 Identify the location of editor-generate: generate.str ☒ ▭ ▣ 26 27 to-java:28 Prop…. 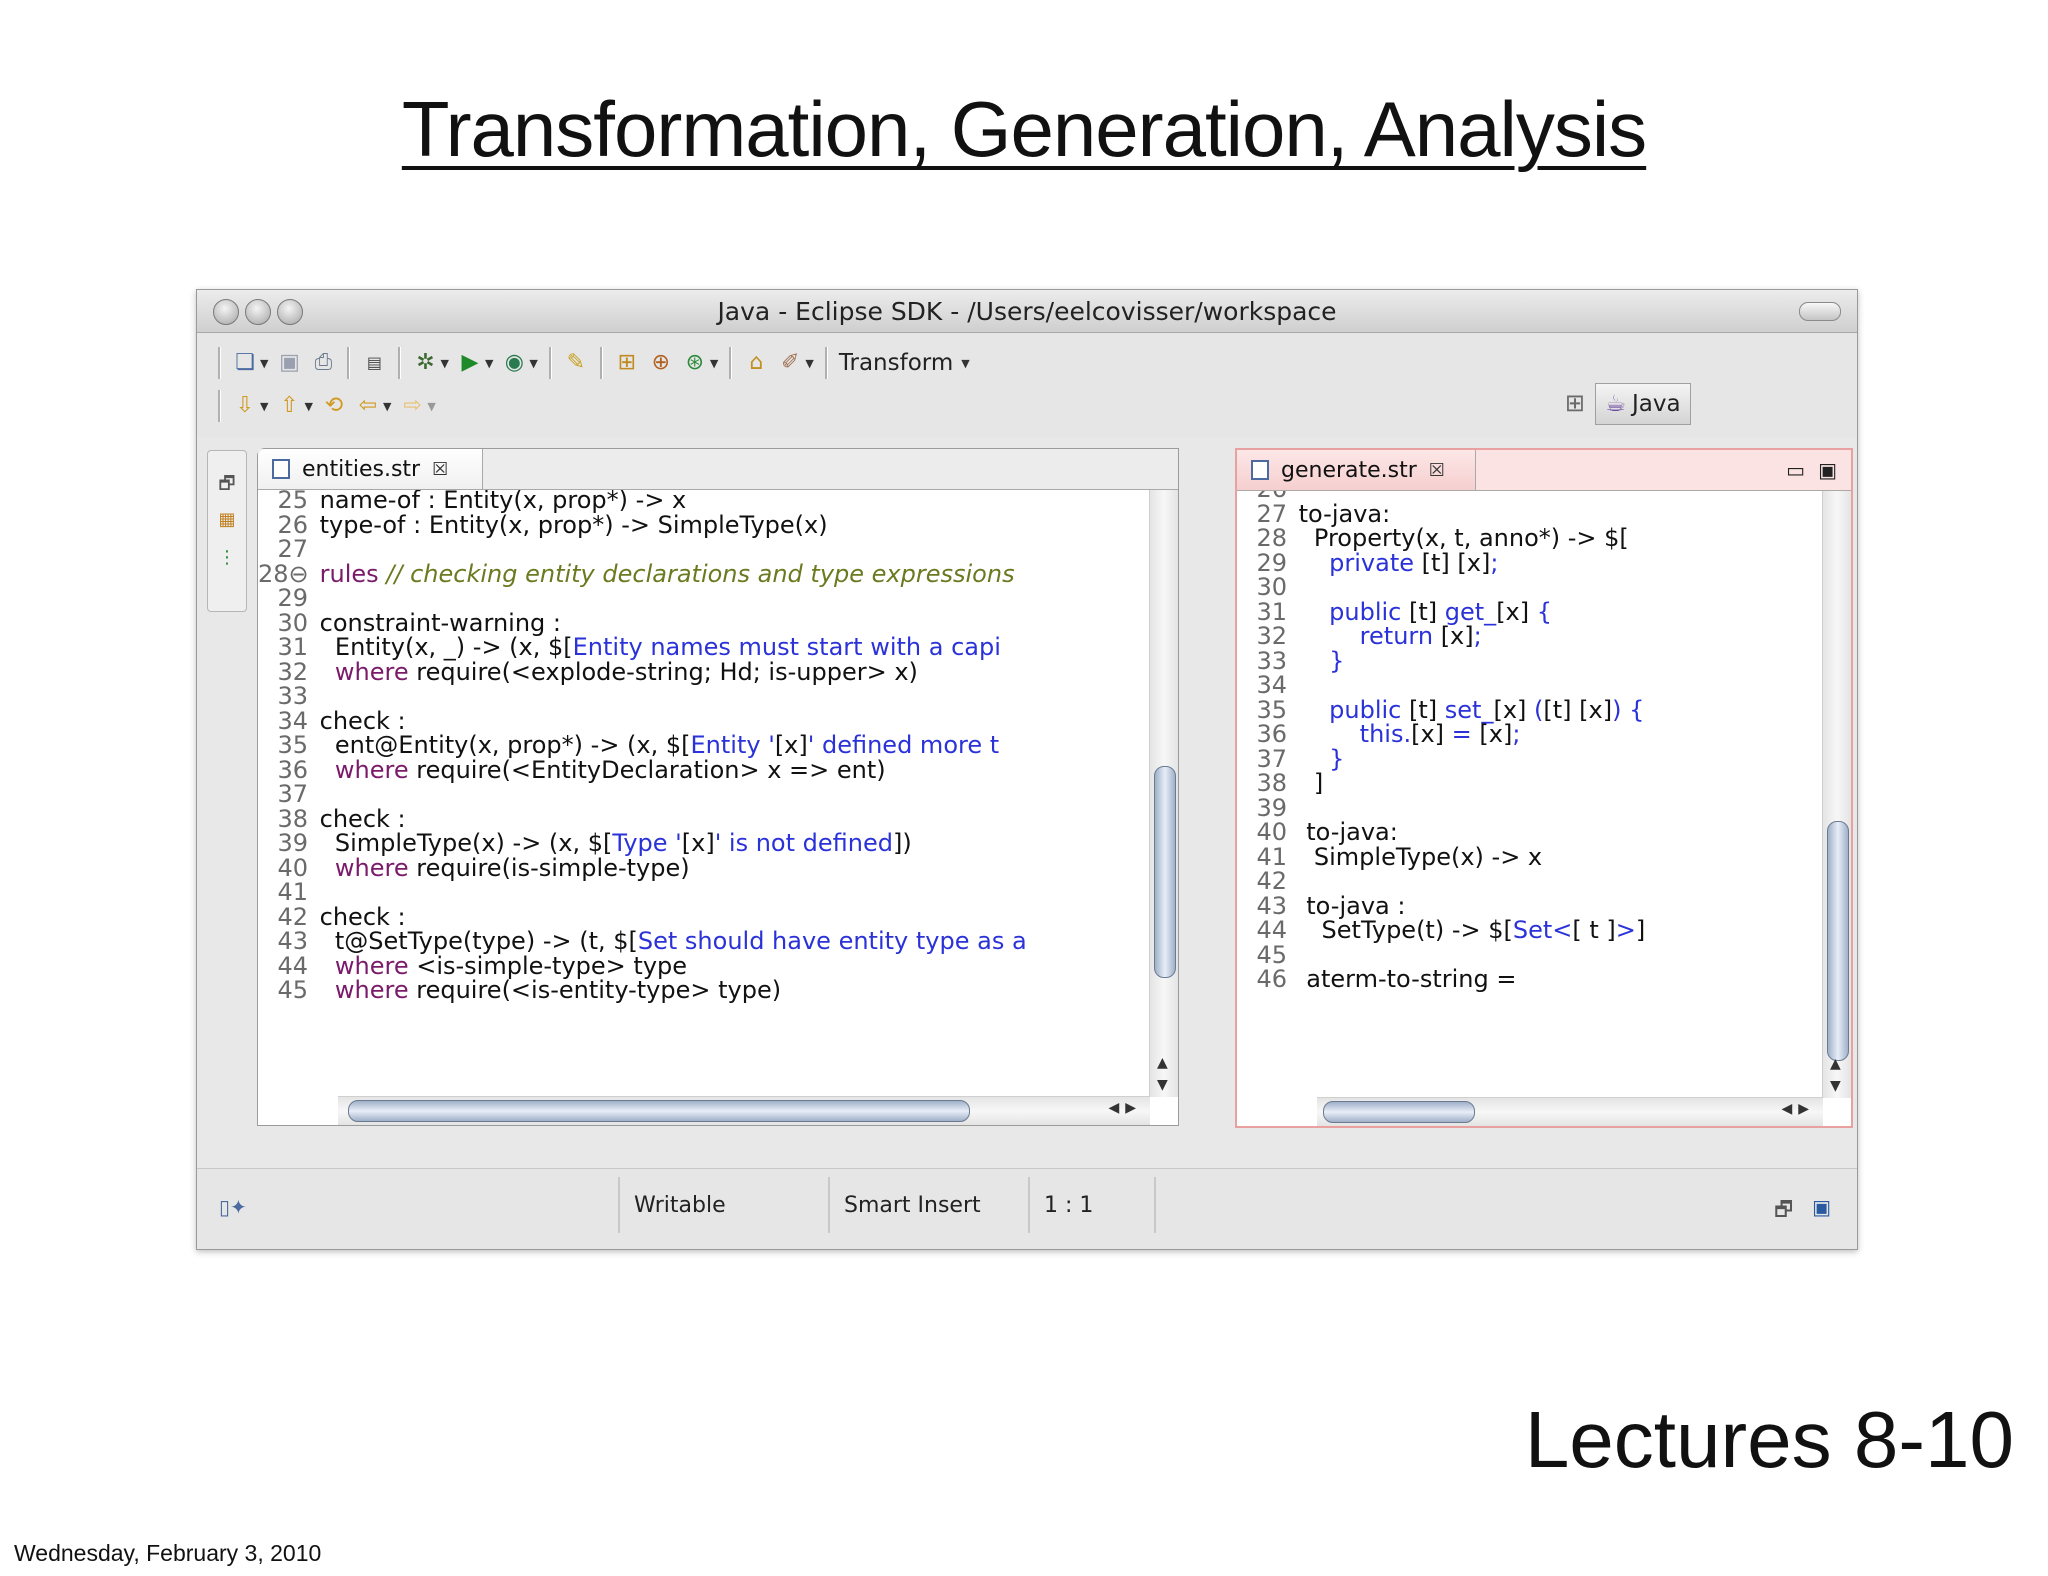
(1544, 788).